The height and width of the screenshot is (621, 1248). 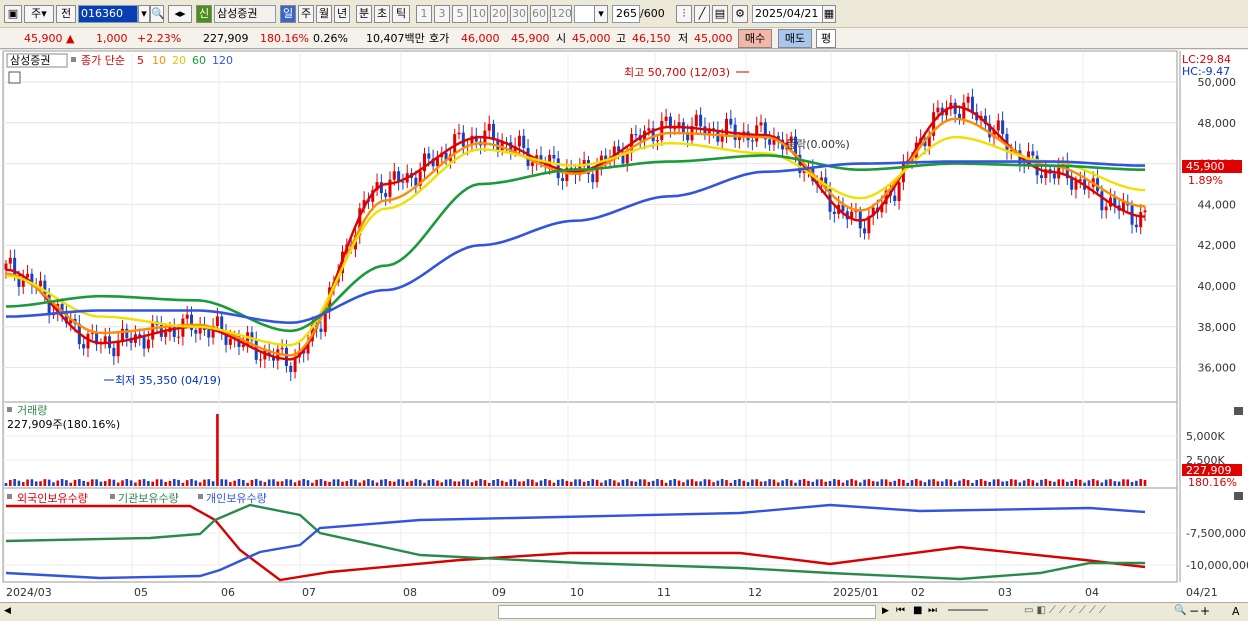 What do you see at coordinates (1194, 611) in the screenshot?
I see `zoom-out-icon: −` at bounding box center [1194, 611].